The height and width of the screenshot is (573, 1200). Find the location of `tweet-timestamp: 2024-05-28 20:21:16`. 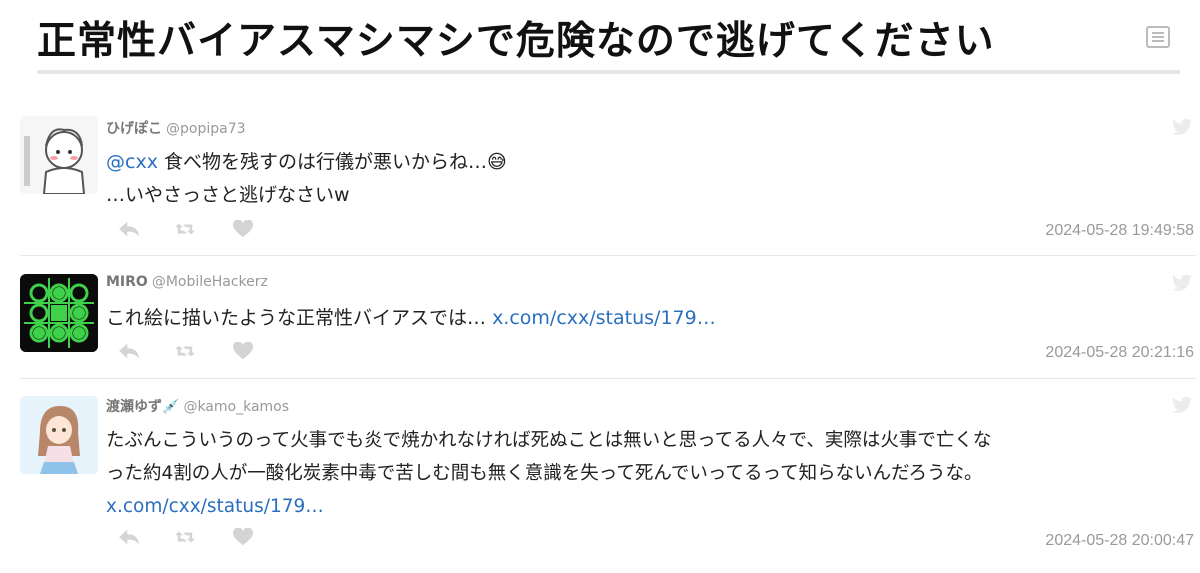

tweet-timestamp: 2024-05-28 20:21:16 is located at coordinates (1119, 353).